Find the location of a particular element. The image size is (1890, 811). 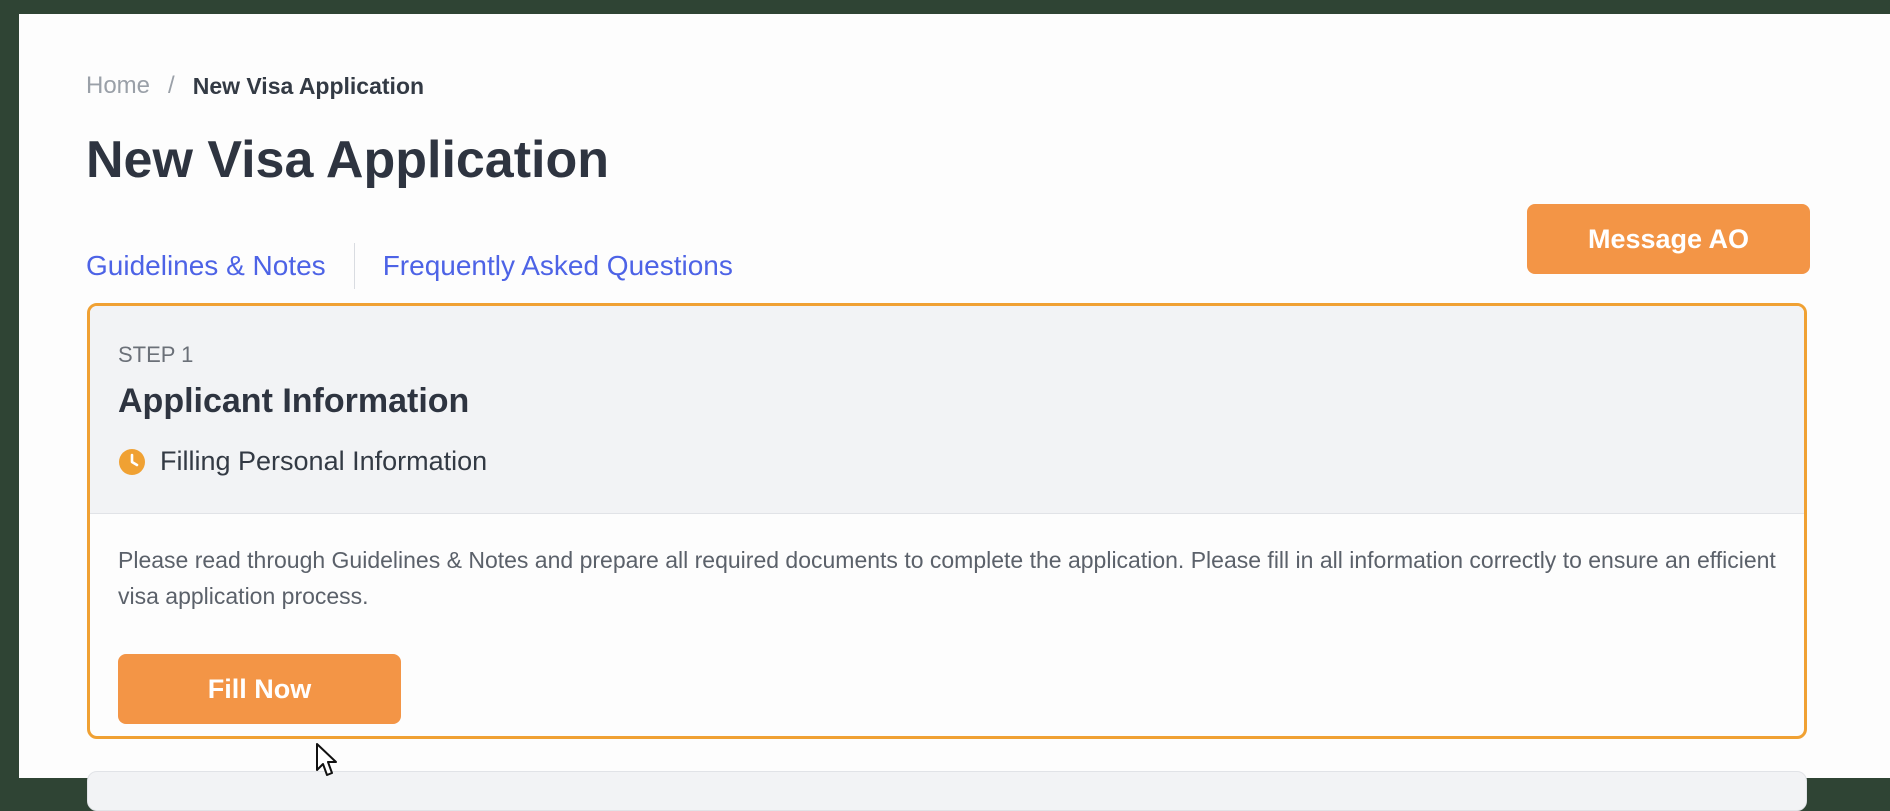

step-title: Applicant Information is located at coordinates (294, 401).